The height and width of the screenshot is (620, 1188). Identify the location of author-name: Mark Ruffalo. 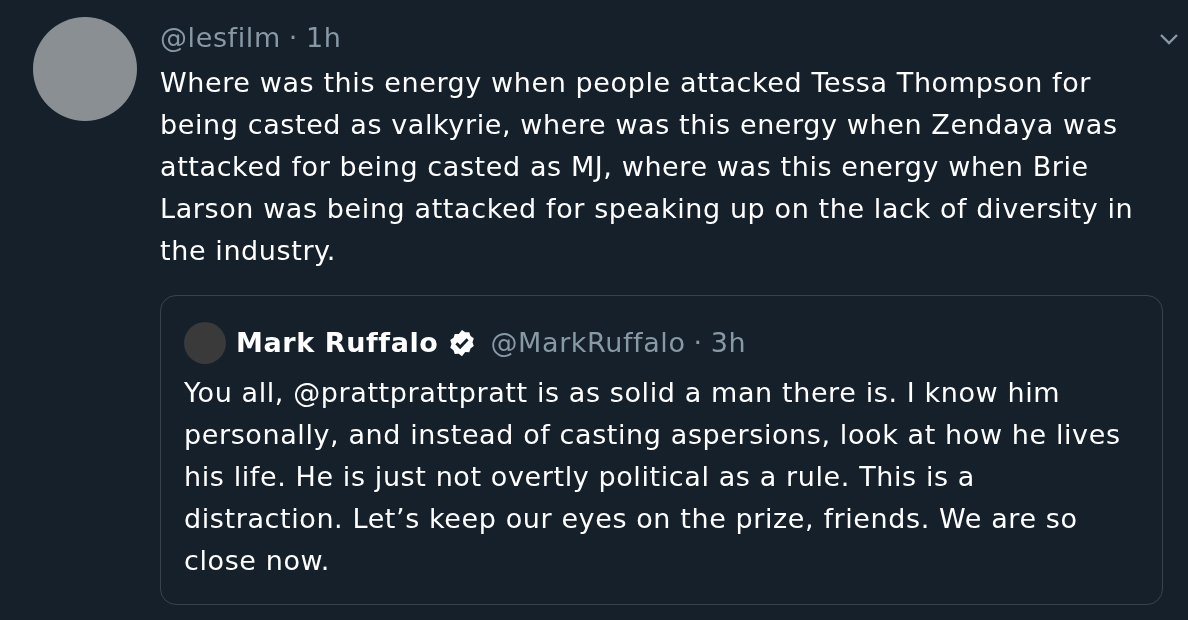
(337, 342).